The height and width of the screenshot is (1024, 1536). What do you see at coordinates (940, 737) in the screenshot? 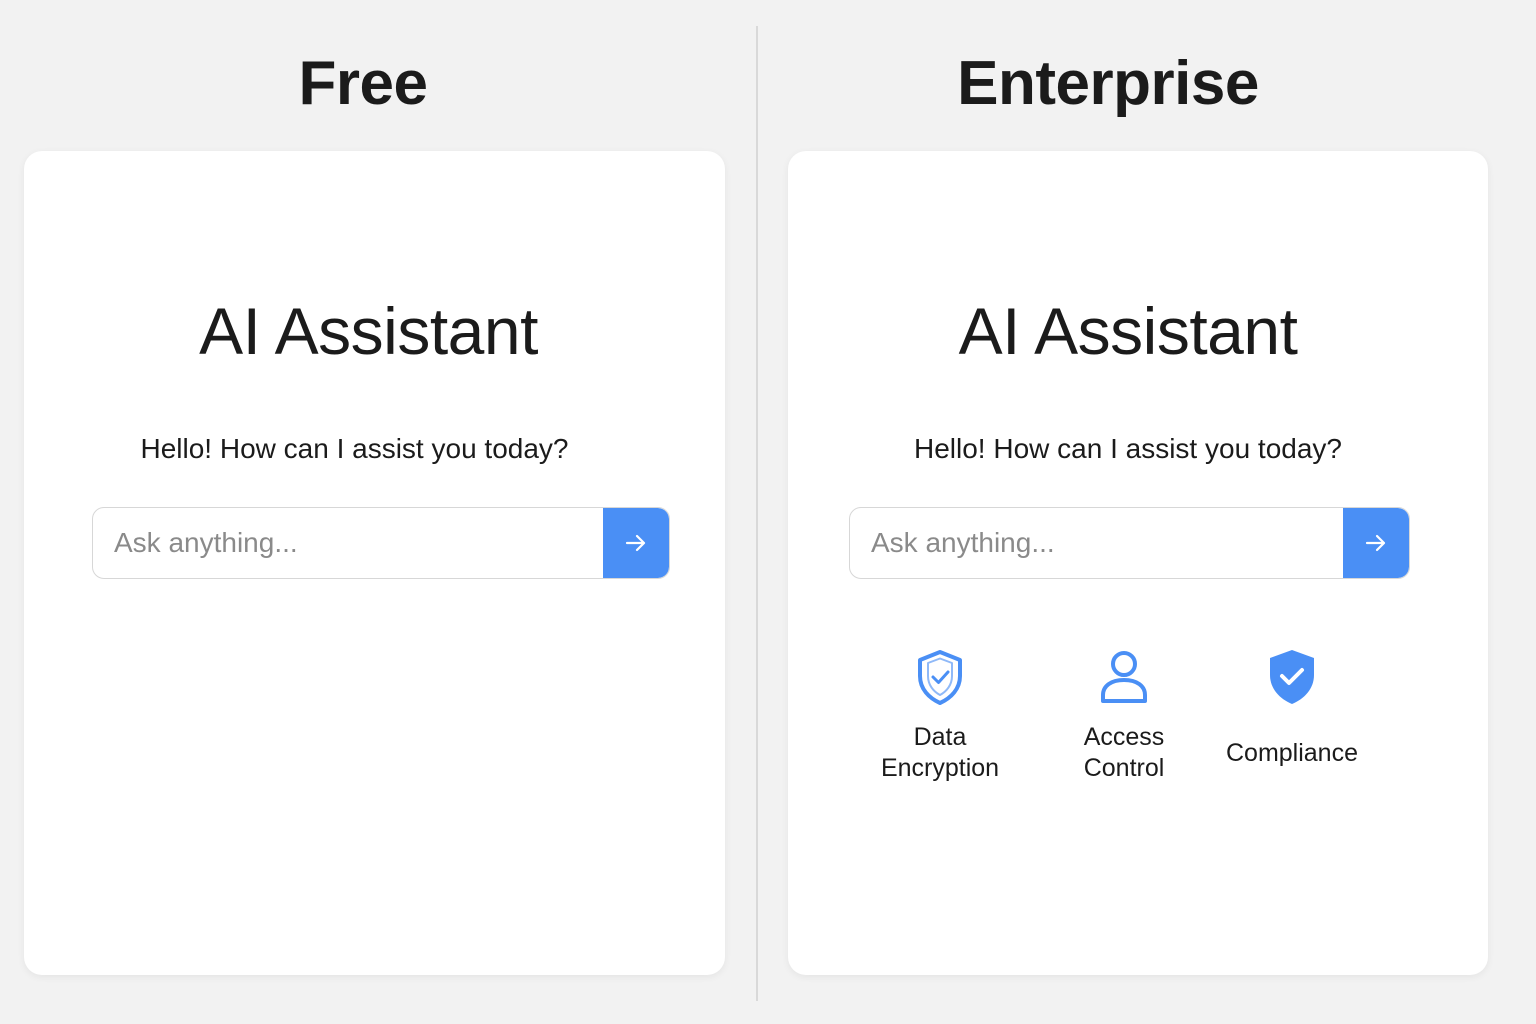
I see `feature-label-line: Data` at bounding box center [940, 737].